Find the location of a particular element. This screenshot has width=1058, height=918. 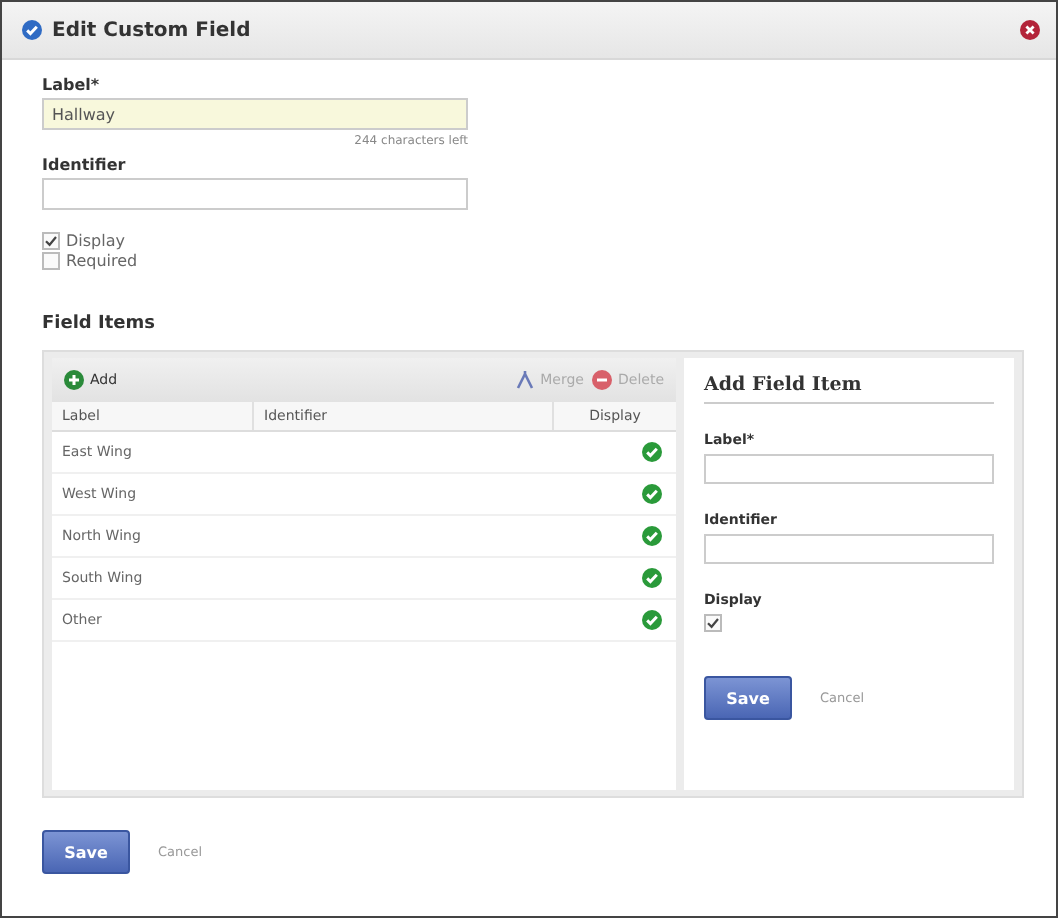

label-input: Hallway is located at coordinates (255, 114).